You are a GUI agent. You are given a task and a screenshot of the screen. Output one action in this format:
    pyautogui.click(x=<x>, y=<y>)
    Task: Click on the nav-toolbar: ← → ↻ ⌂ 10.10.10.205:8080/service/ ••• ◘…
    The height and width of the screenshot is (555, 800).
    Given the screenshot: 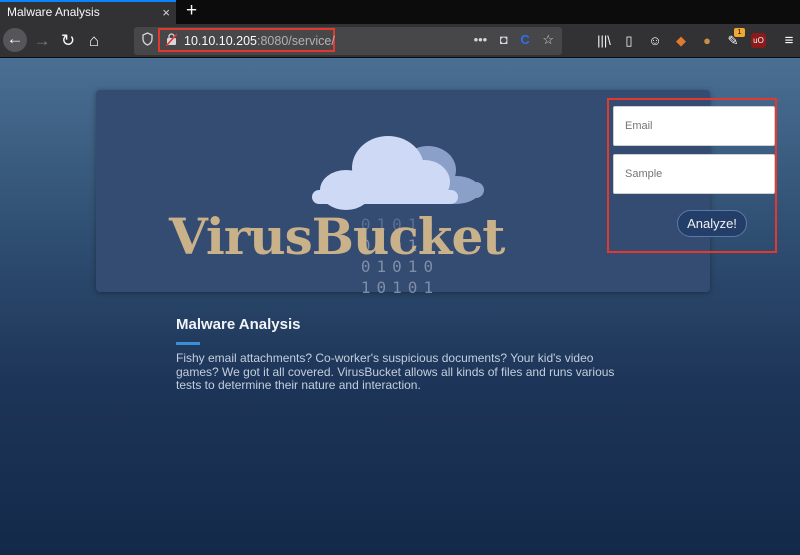 What is the action you would take?
    pyautogui.click(x=400, y=41)
    